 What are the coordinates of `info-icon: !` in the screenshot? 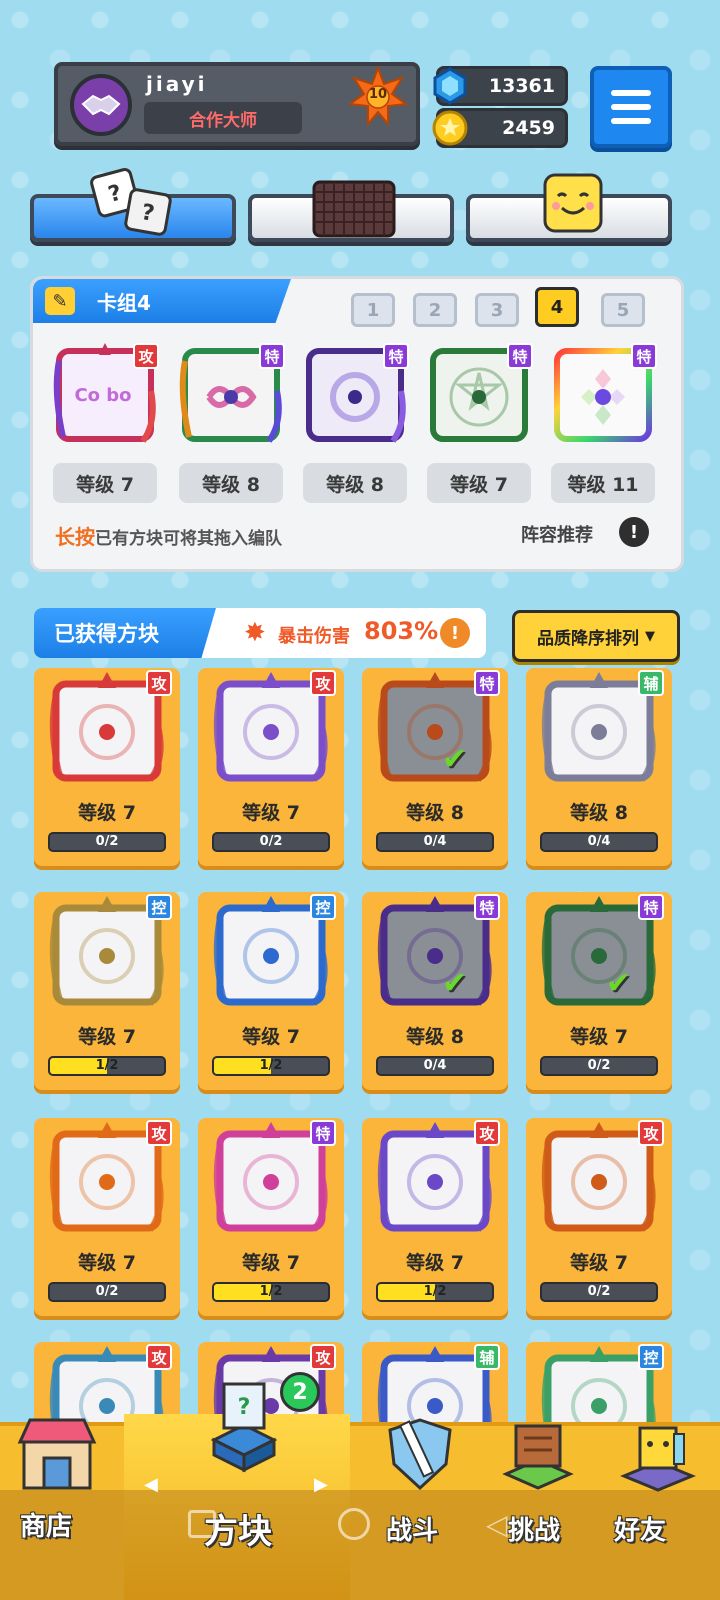 It's located at (634, 532).